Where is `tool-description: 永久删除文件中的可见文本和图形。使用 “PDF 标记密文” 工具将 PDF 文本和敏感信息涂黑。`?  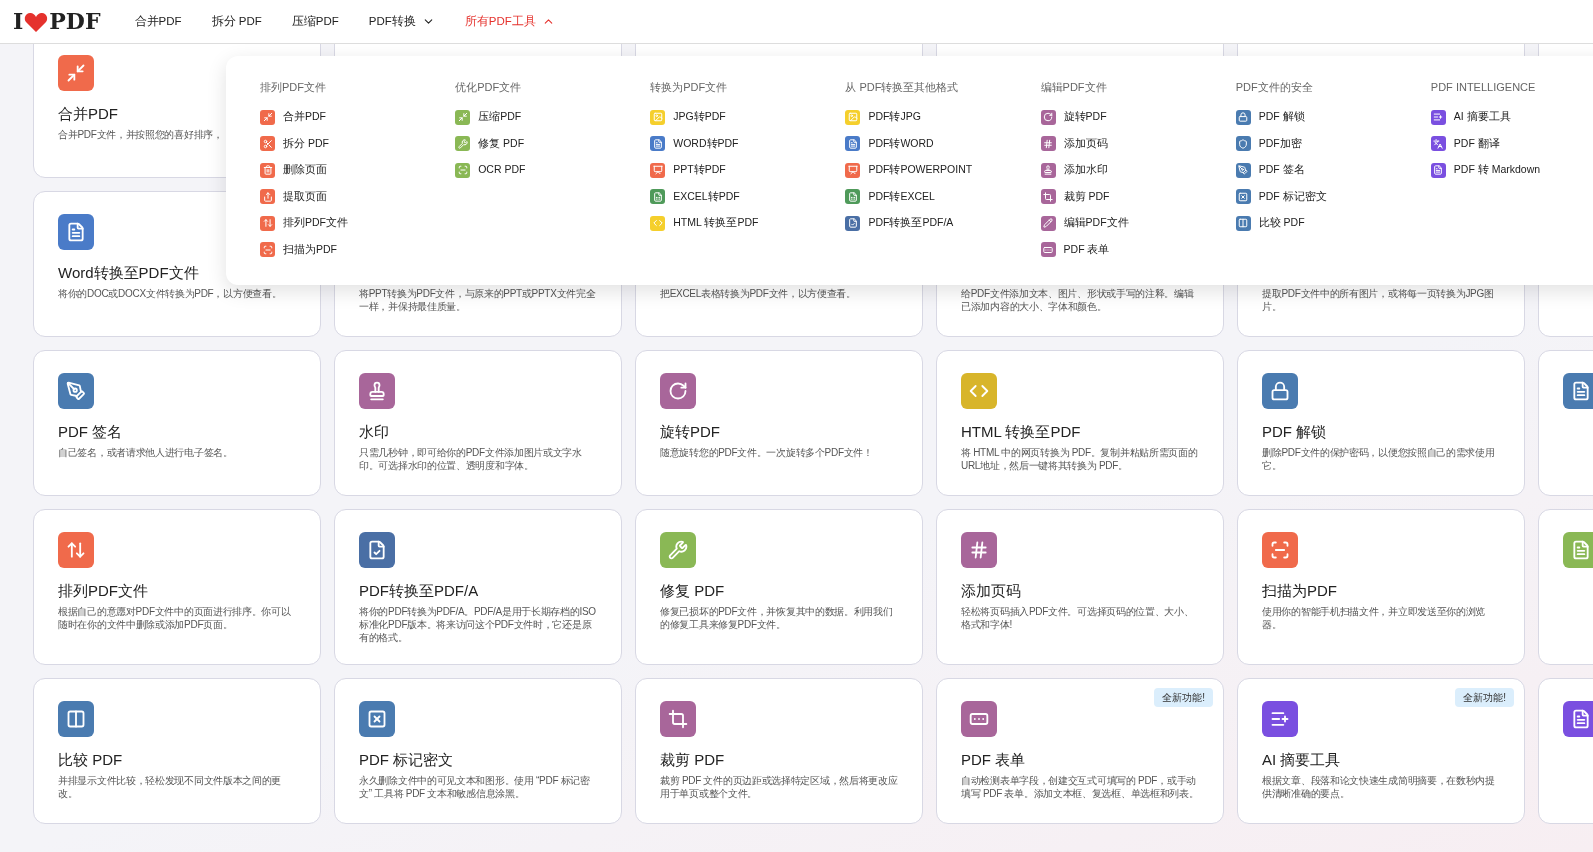
tool-description: 永久删除文件中的可见文本和图形。使用 “PDF 标记密文” 工具将 PDF 文本和敏感信息涂黑。 is located at coordinates (475, 787).